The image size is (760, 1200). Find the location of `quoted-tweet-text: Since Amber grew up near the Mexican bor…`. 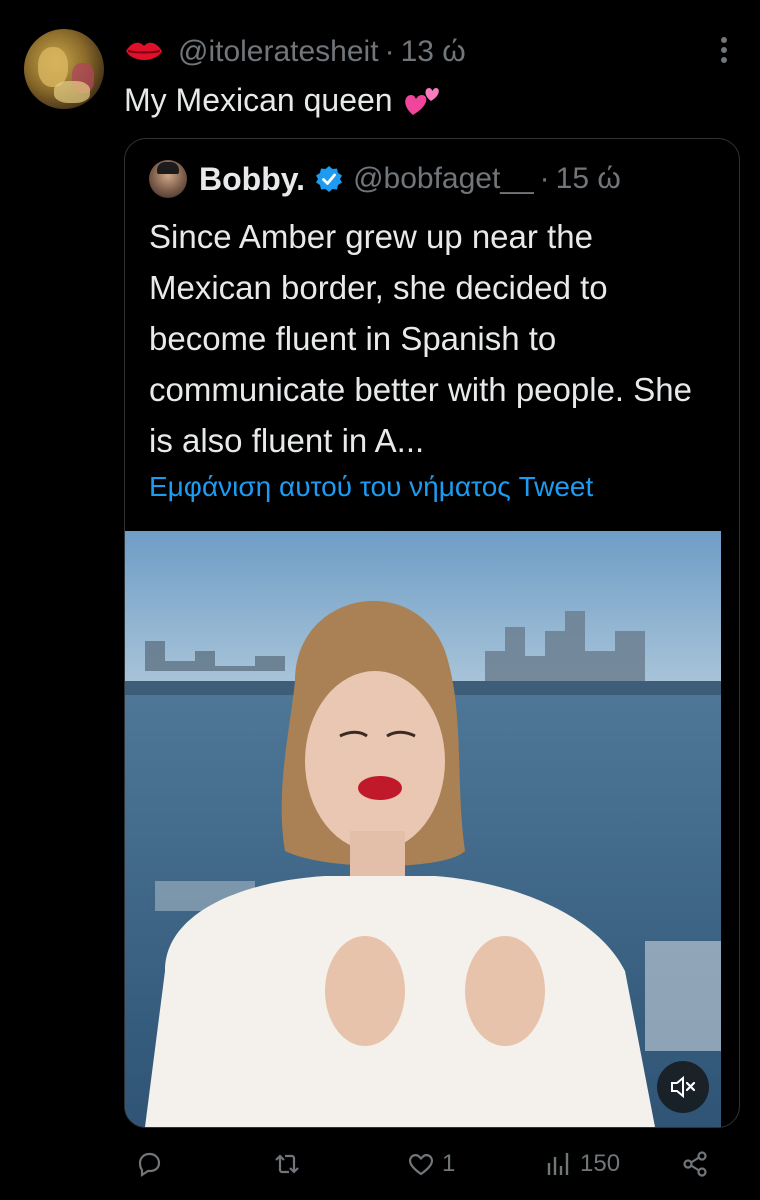

quoted-tweet-text: Since Amber grew up near the Mexican bor… is located at coordinates (420, 338).